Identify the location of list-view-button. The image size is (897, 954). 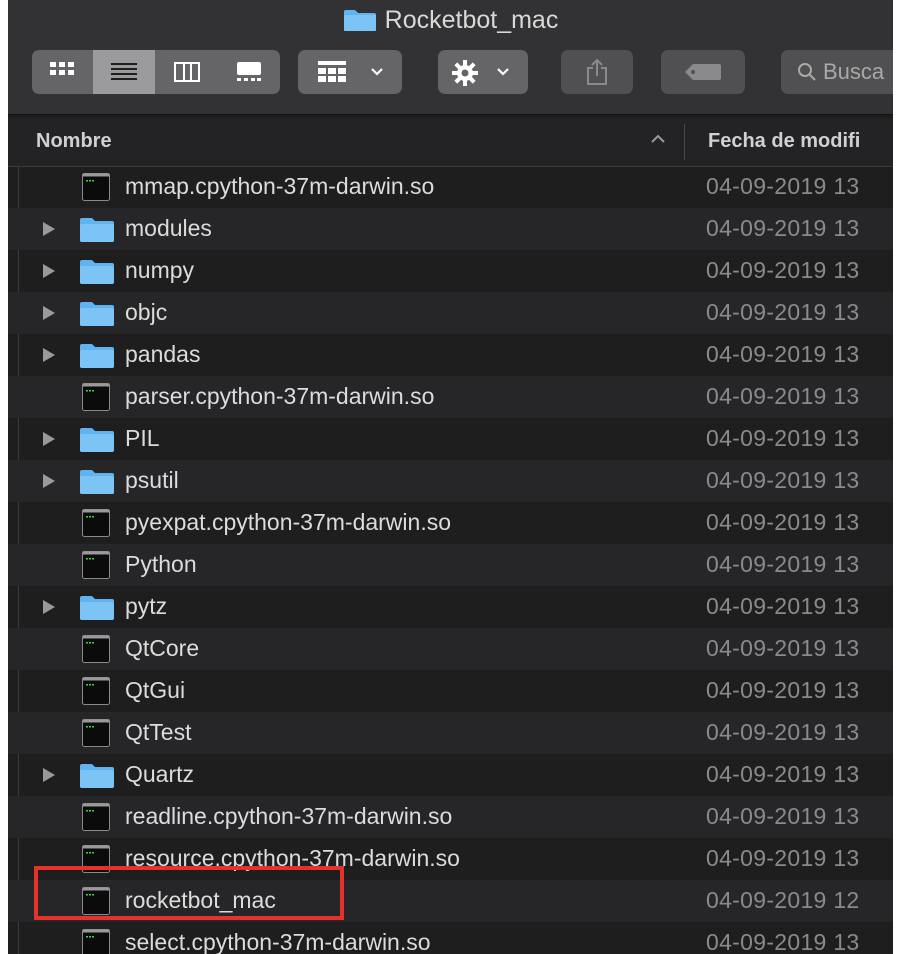
(124, 72).